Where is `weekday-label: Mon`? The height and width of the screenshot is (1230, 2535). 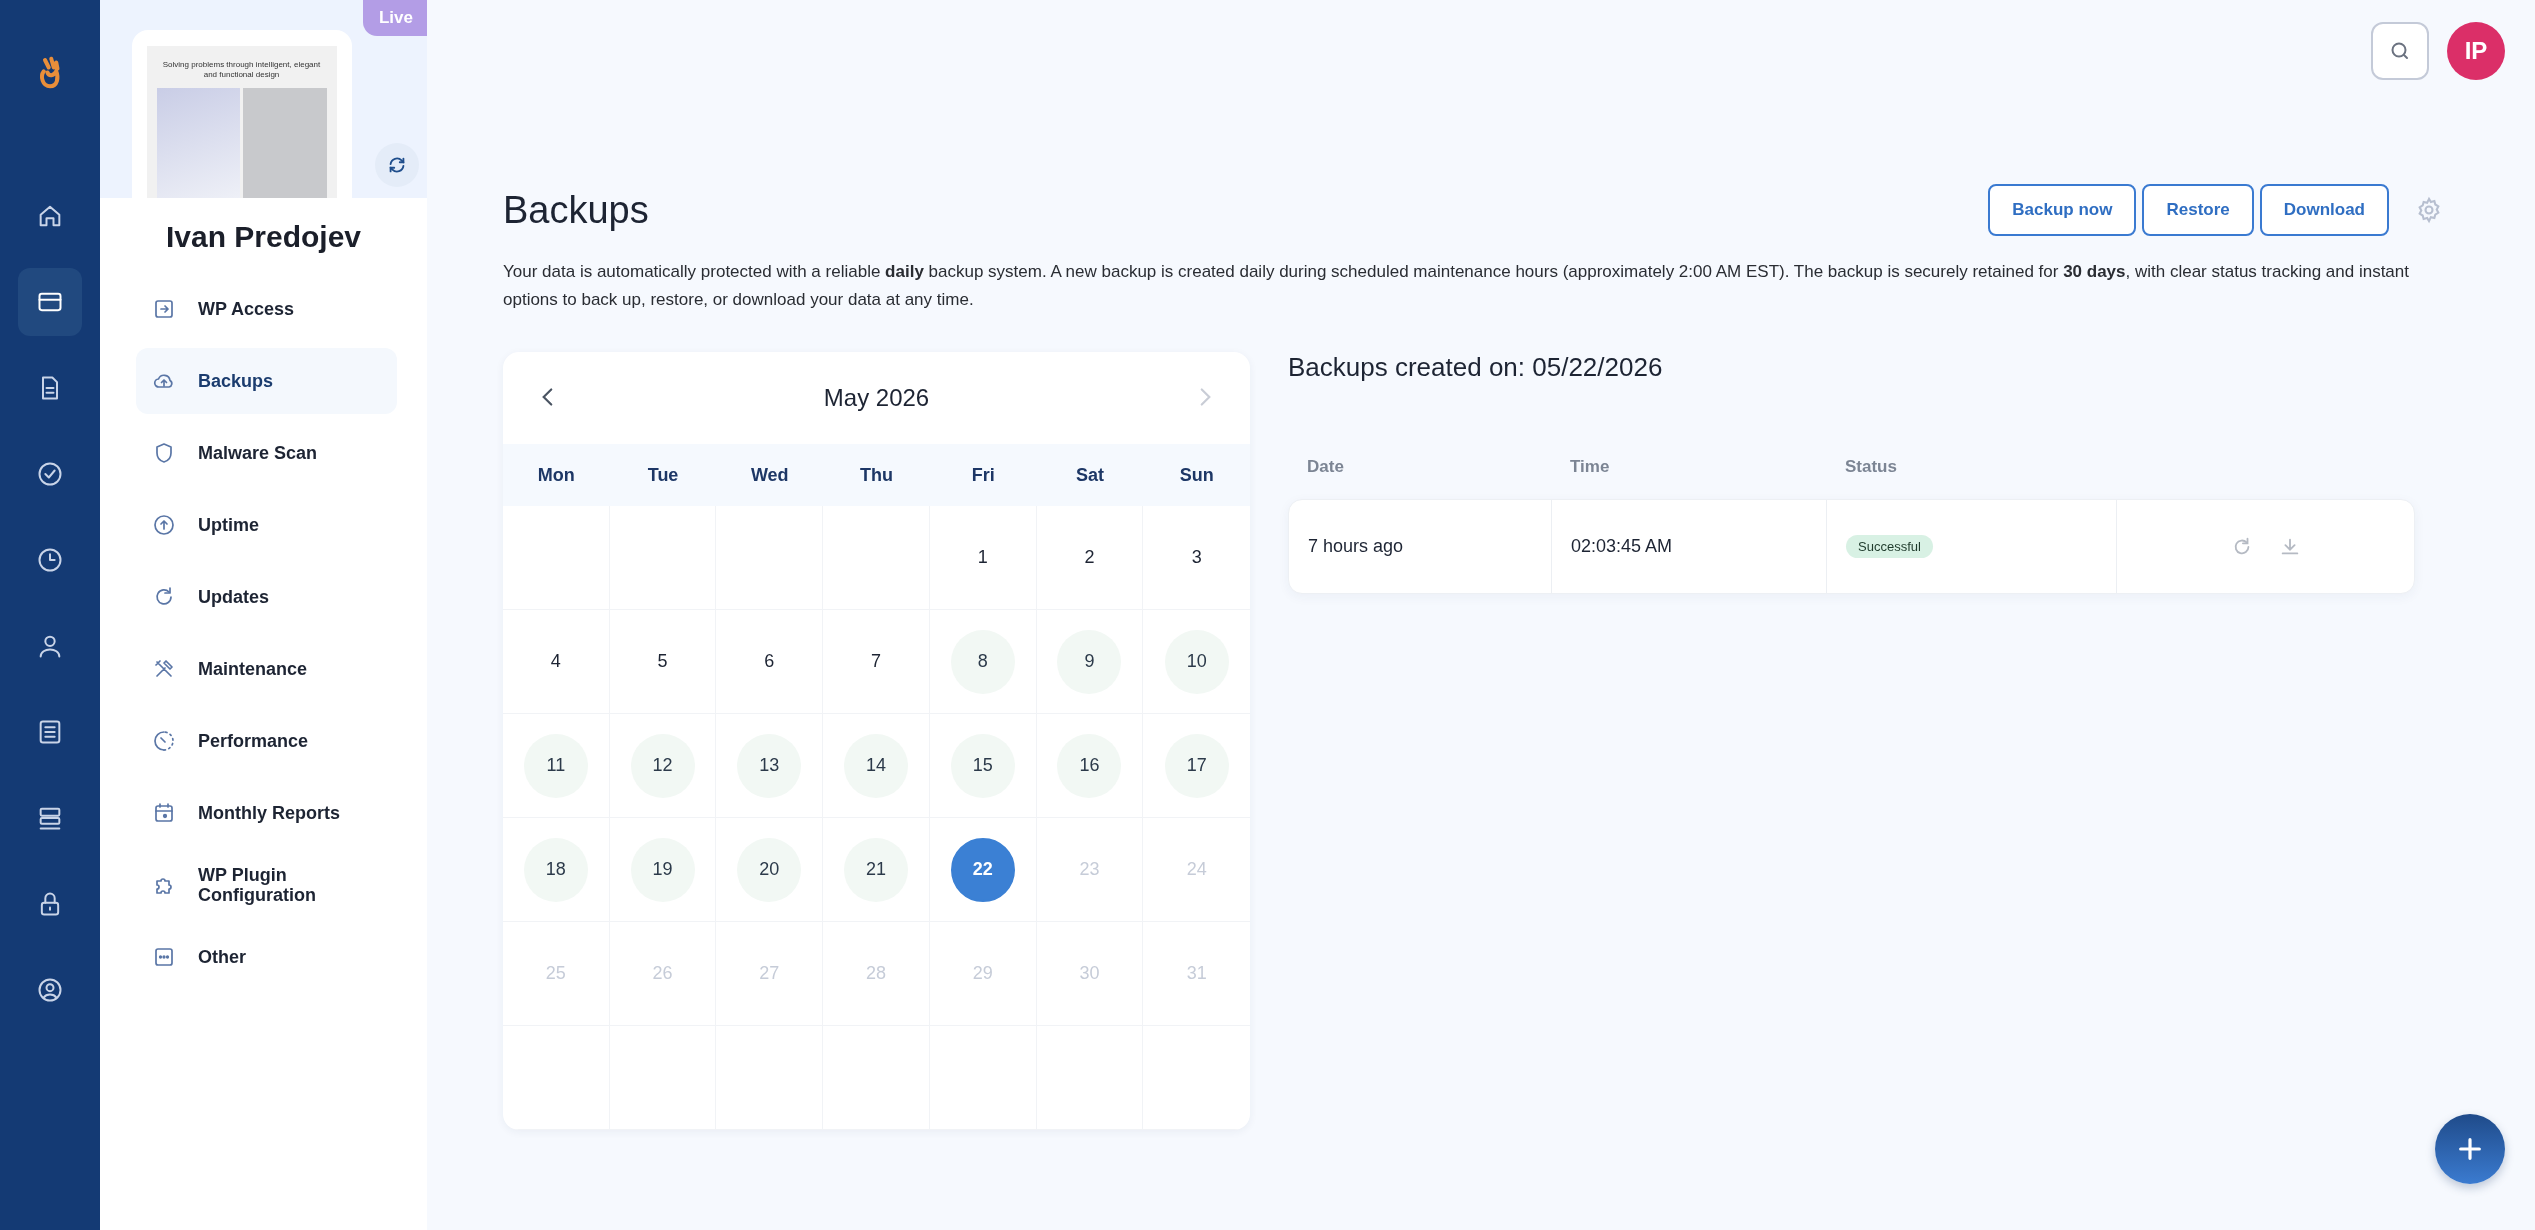 weekday-label: Mon is located at coordinates (556, 475).